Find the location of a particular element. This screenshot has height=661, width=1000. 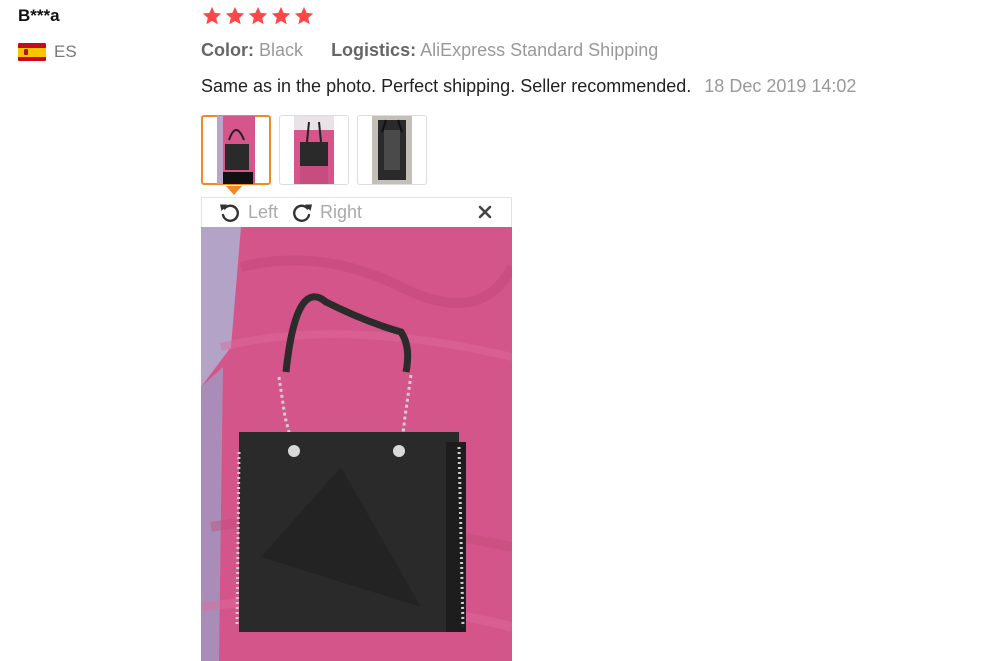

review-photo-thumbnails is located at coordinates (314, 150).